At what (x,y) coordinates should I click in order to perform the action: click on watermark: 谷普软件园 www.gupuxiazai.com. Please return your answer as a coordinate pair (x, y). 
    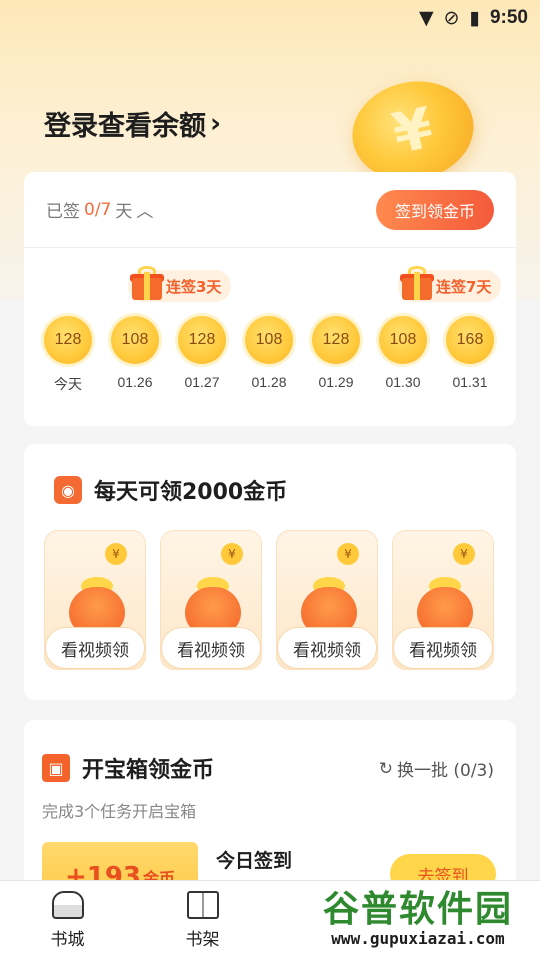
    Looking at the image, I should click on (418, 919).